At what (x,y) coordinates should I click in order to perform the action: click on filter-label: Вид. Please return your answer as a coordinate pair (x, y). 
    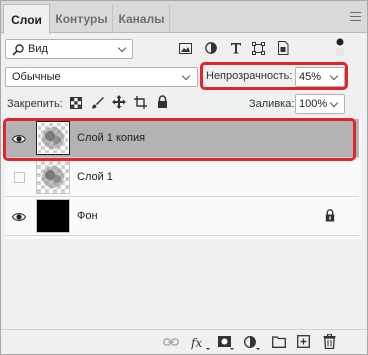
    Looking at the image, I should click on (38, 49).